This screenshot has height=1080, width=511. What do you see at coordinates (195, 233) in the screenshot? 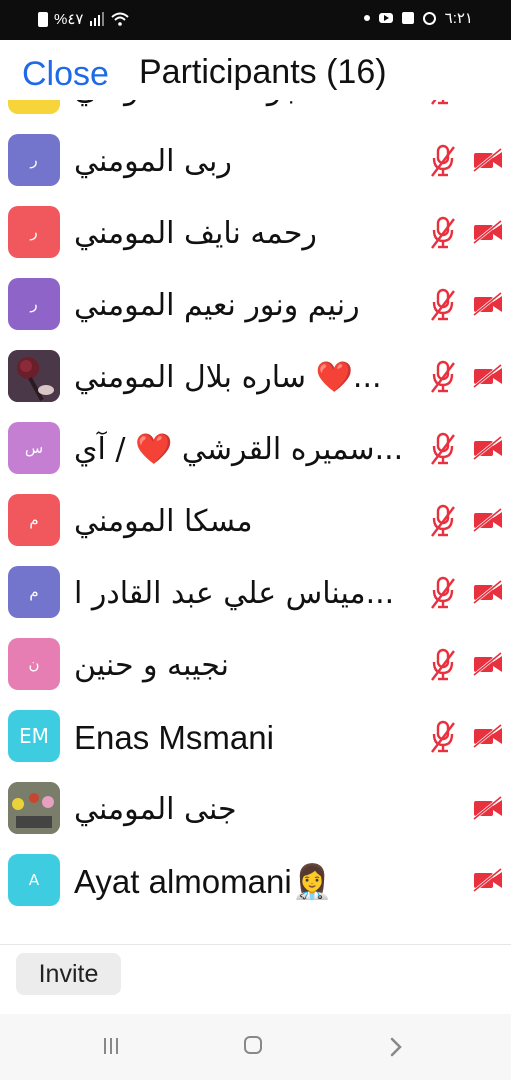
I see `participant-name: رحمه نايف المومني` at bounding box center [195, 233].